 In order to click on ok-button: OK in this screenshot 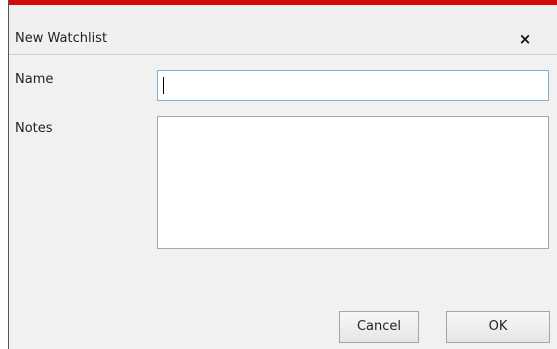, I will do `click(498, 327)`.